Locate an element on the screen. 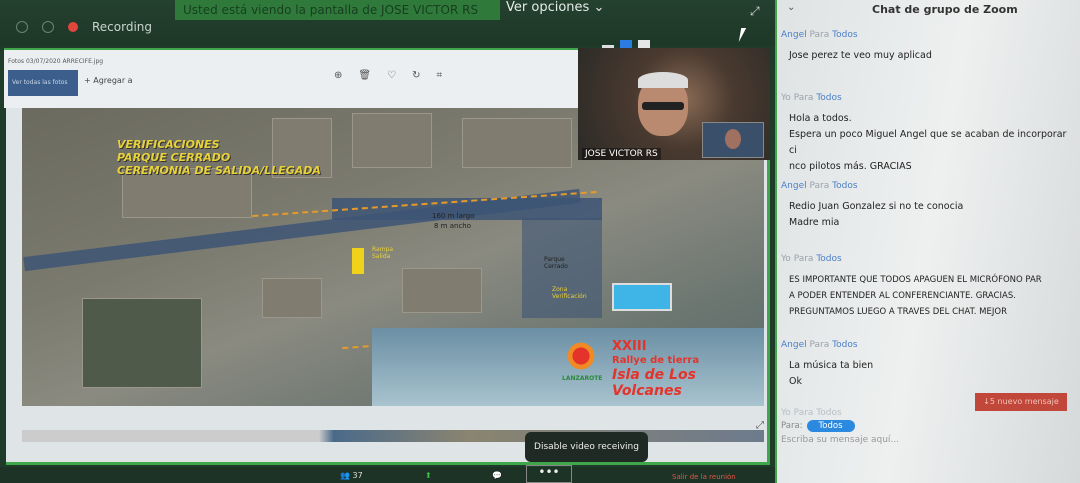 The height and width of the screenshot is (483, 1080). security-icon is located at coordinates (48, 27).